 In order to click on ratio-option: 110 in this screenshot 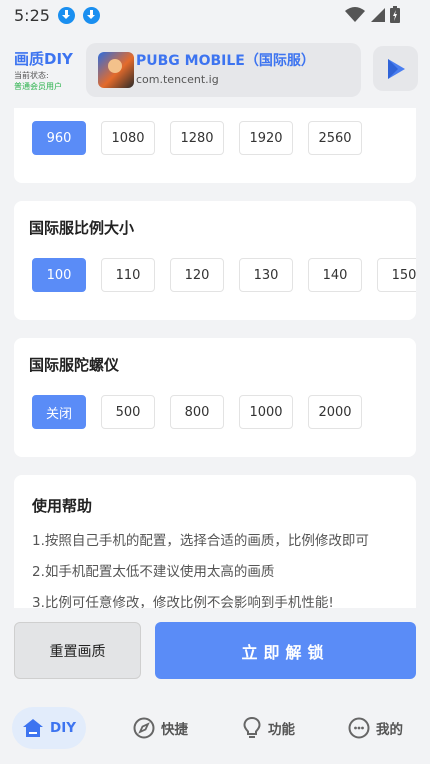, I will do `click(128, 275)`.